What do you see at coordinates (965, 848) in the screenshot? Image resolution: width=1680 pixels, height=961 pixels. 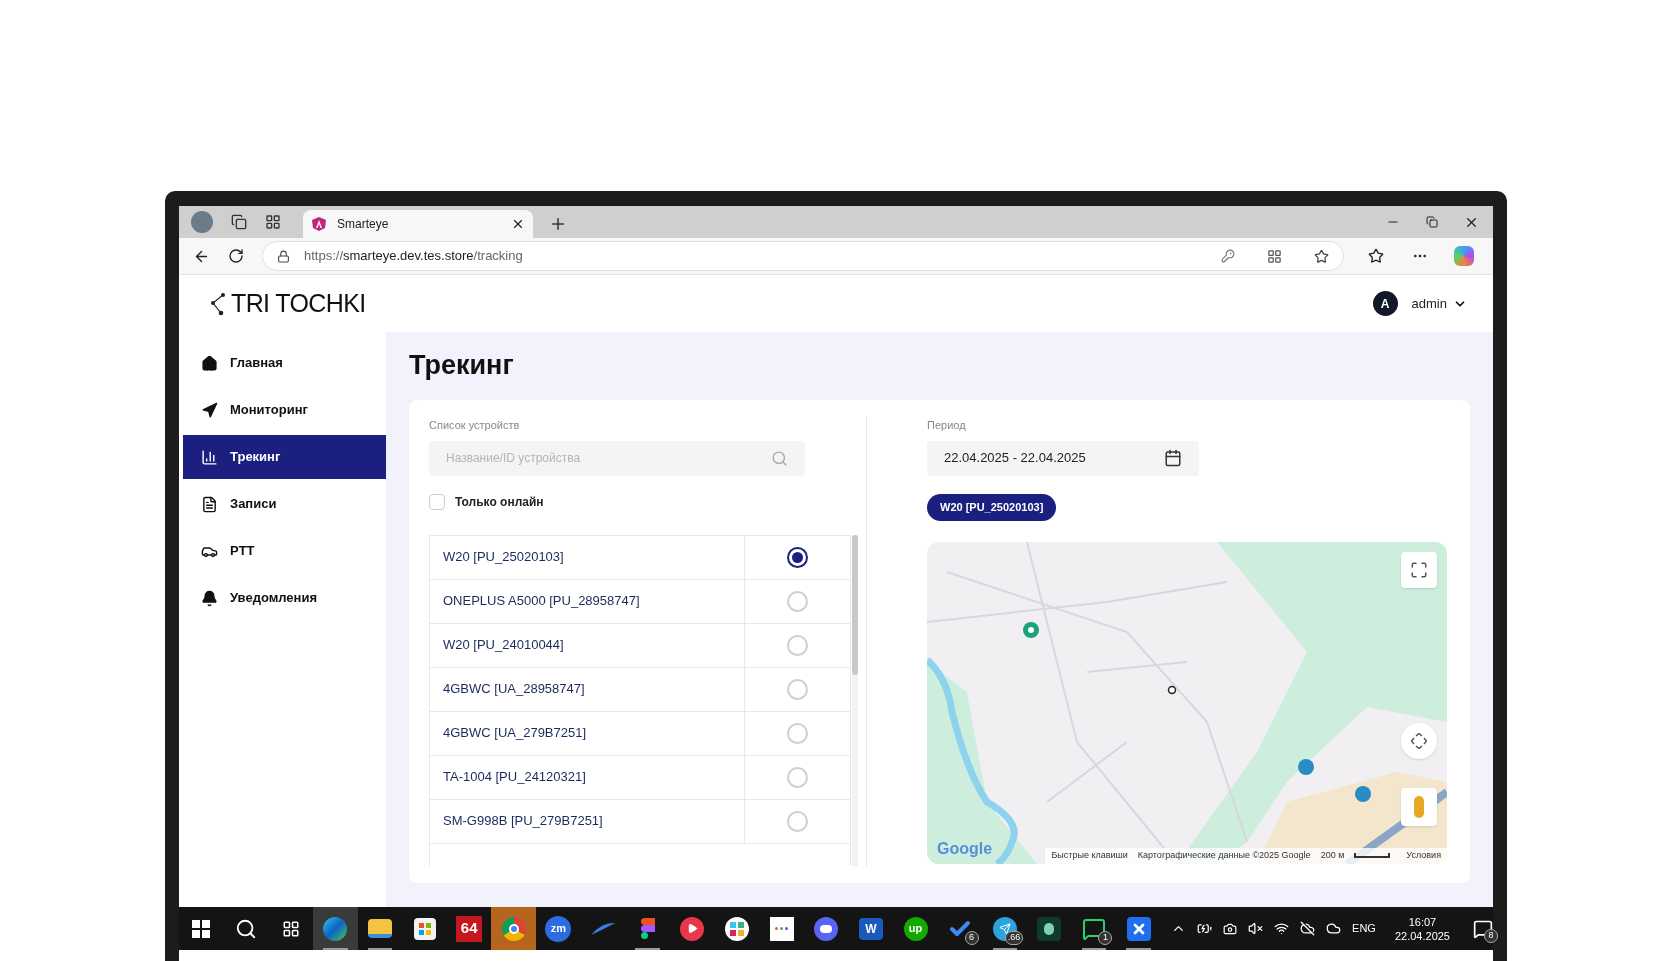 I see `map-logo: Google` at bounding box center [965, 848].